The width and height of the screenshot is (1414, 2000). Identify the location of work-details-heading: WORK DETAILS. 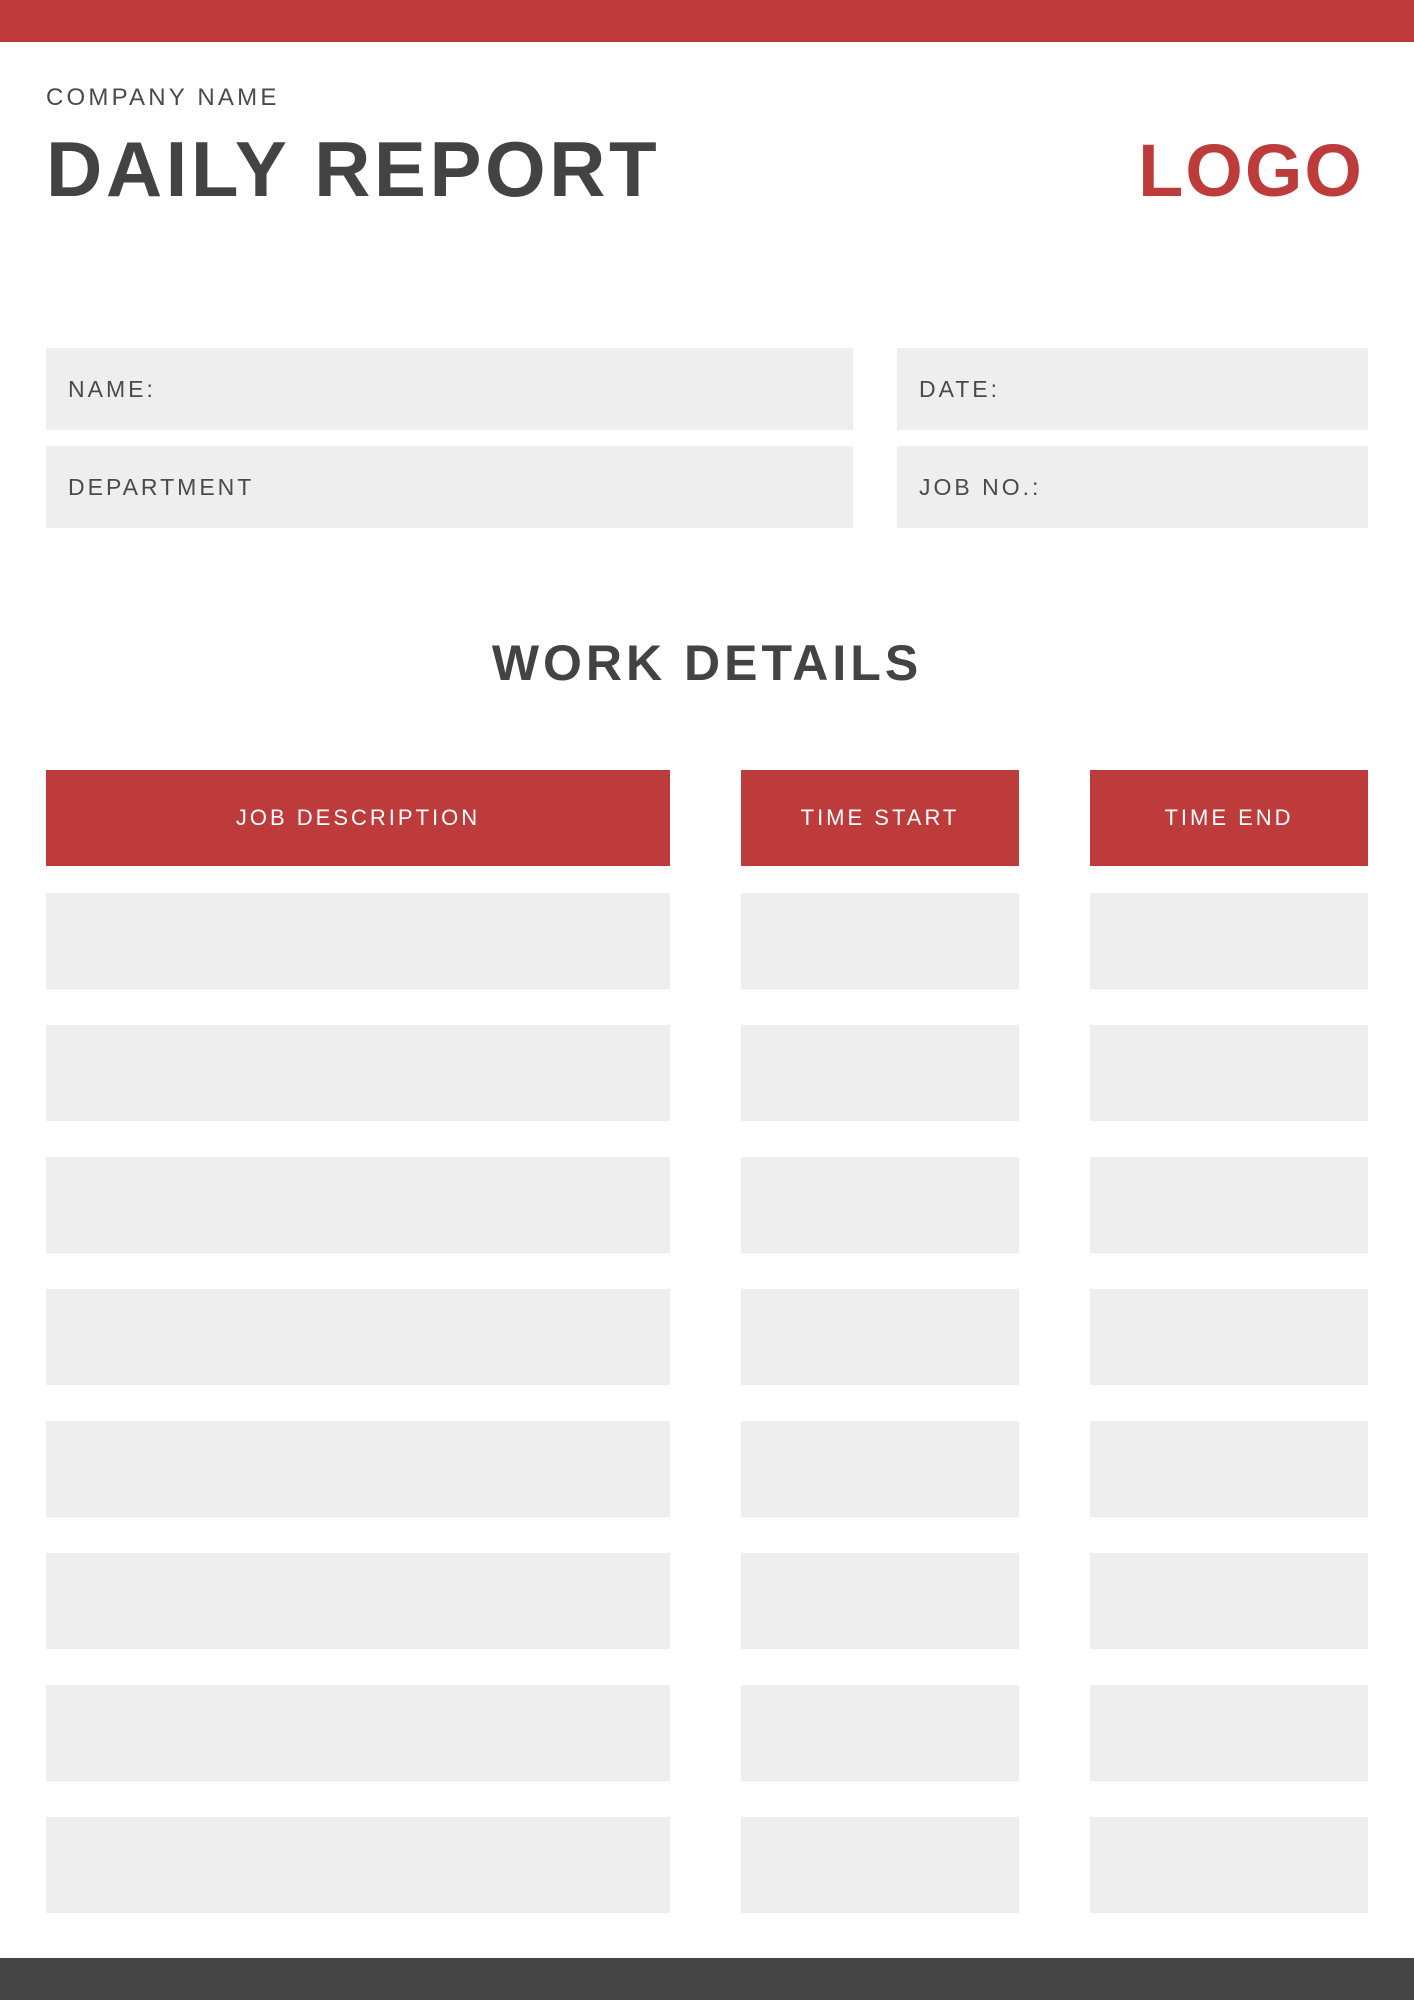
(707, 663).